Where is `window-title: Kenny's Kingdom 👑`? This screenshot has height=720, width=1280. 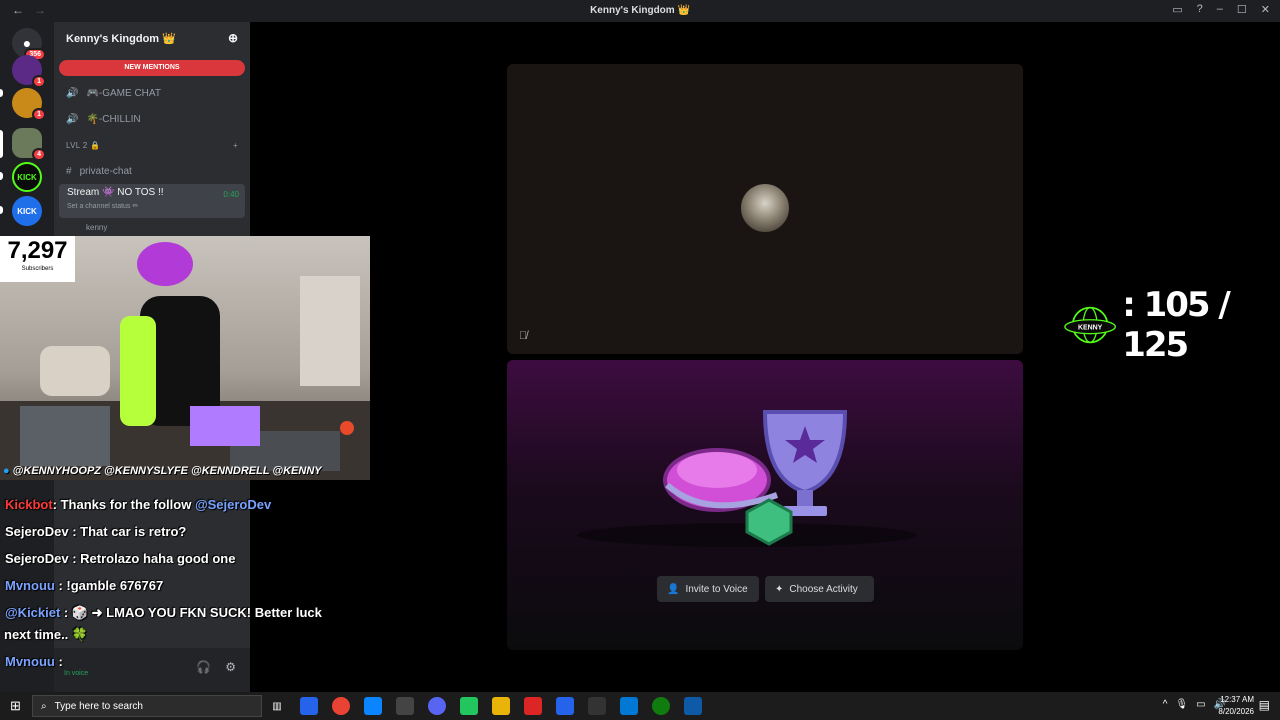 window-title: Kenny's Kingdom 👑 is located at coordinates (640, 10).